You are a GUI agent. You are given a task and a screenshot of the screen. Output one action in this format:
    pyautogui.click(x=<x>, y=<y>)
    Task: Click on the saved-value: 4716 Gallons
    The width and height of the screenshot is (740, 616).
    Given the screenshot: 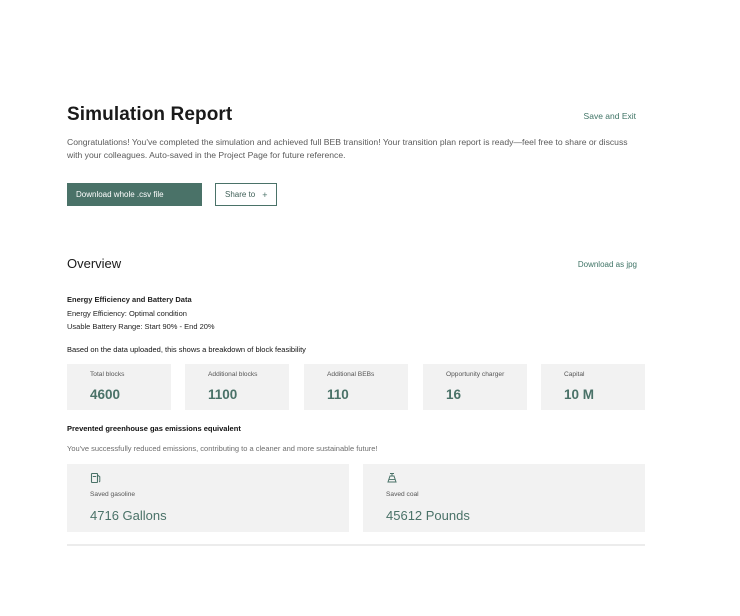 What is the action you would take?
    pyautogui.click(x=128, y=515)
    